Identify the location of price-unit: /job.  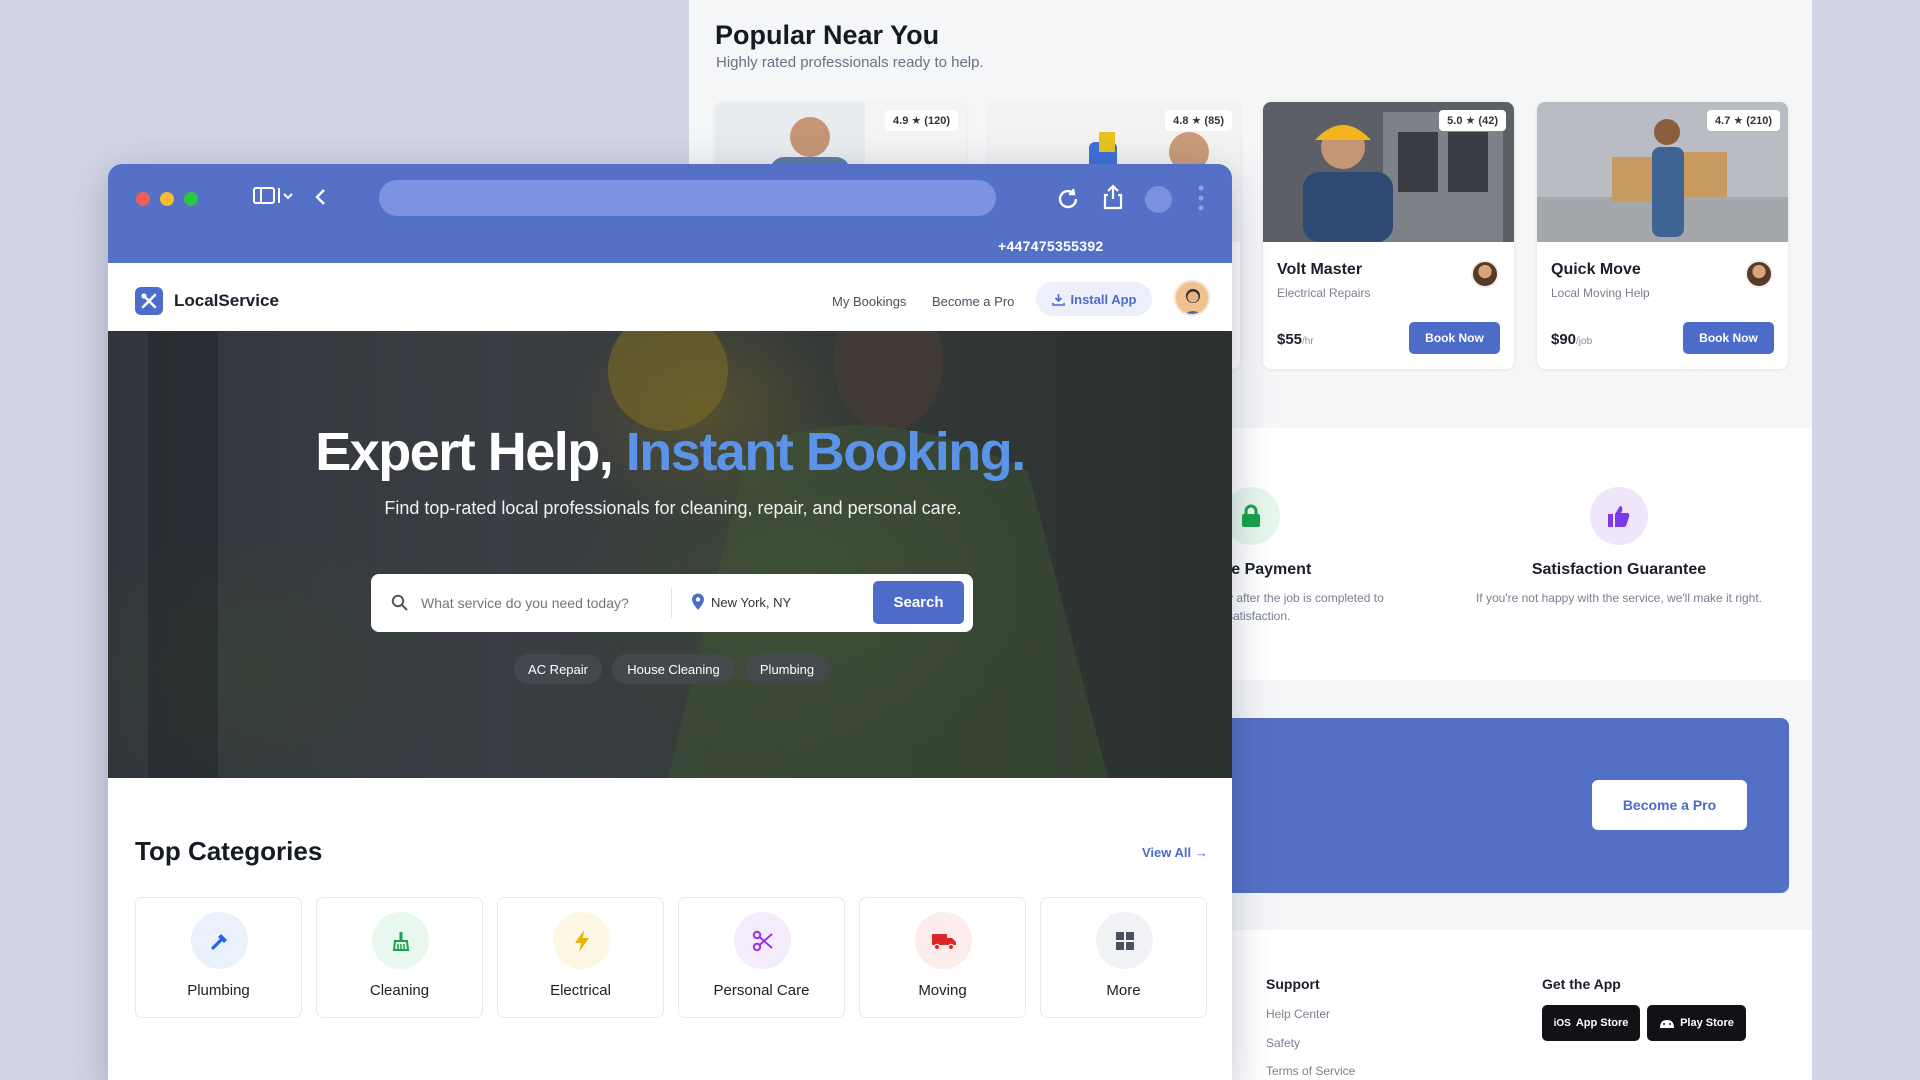
(1584, 341).